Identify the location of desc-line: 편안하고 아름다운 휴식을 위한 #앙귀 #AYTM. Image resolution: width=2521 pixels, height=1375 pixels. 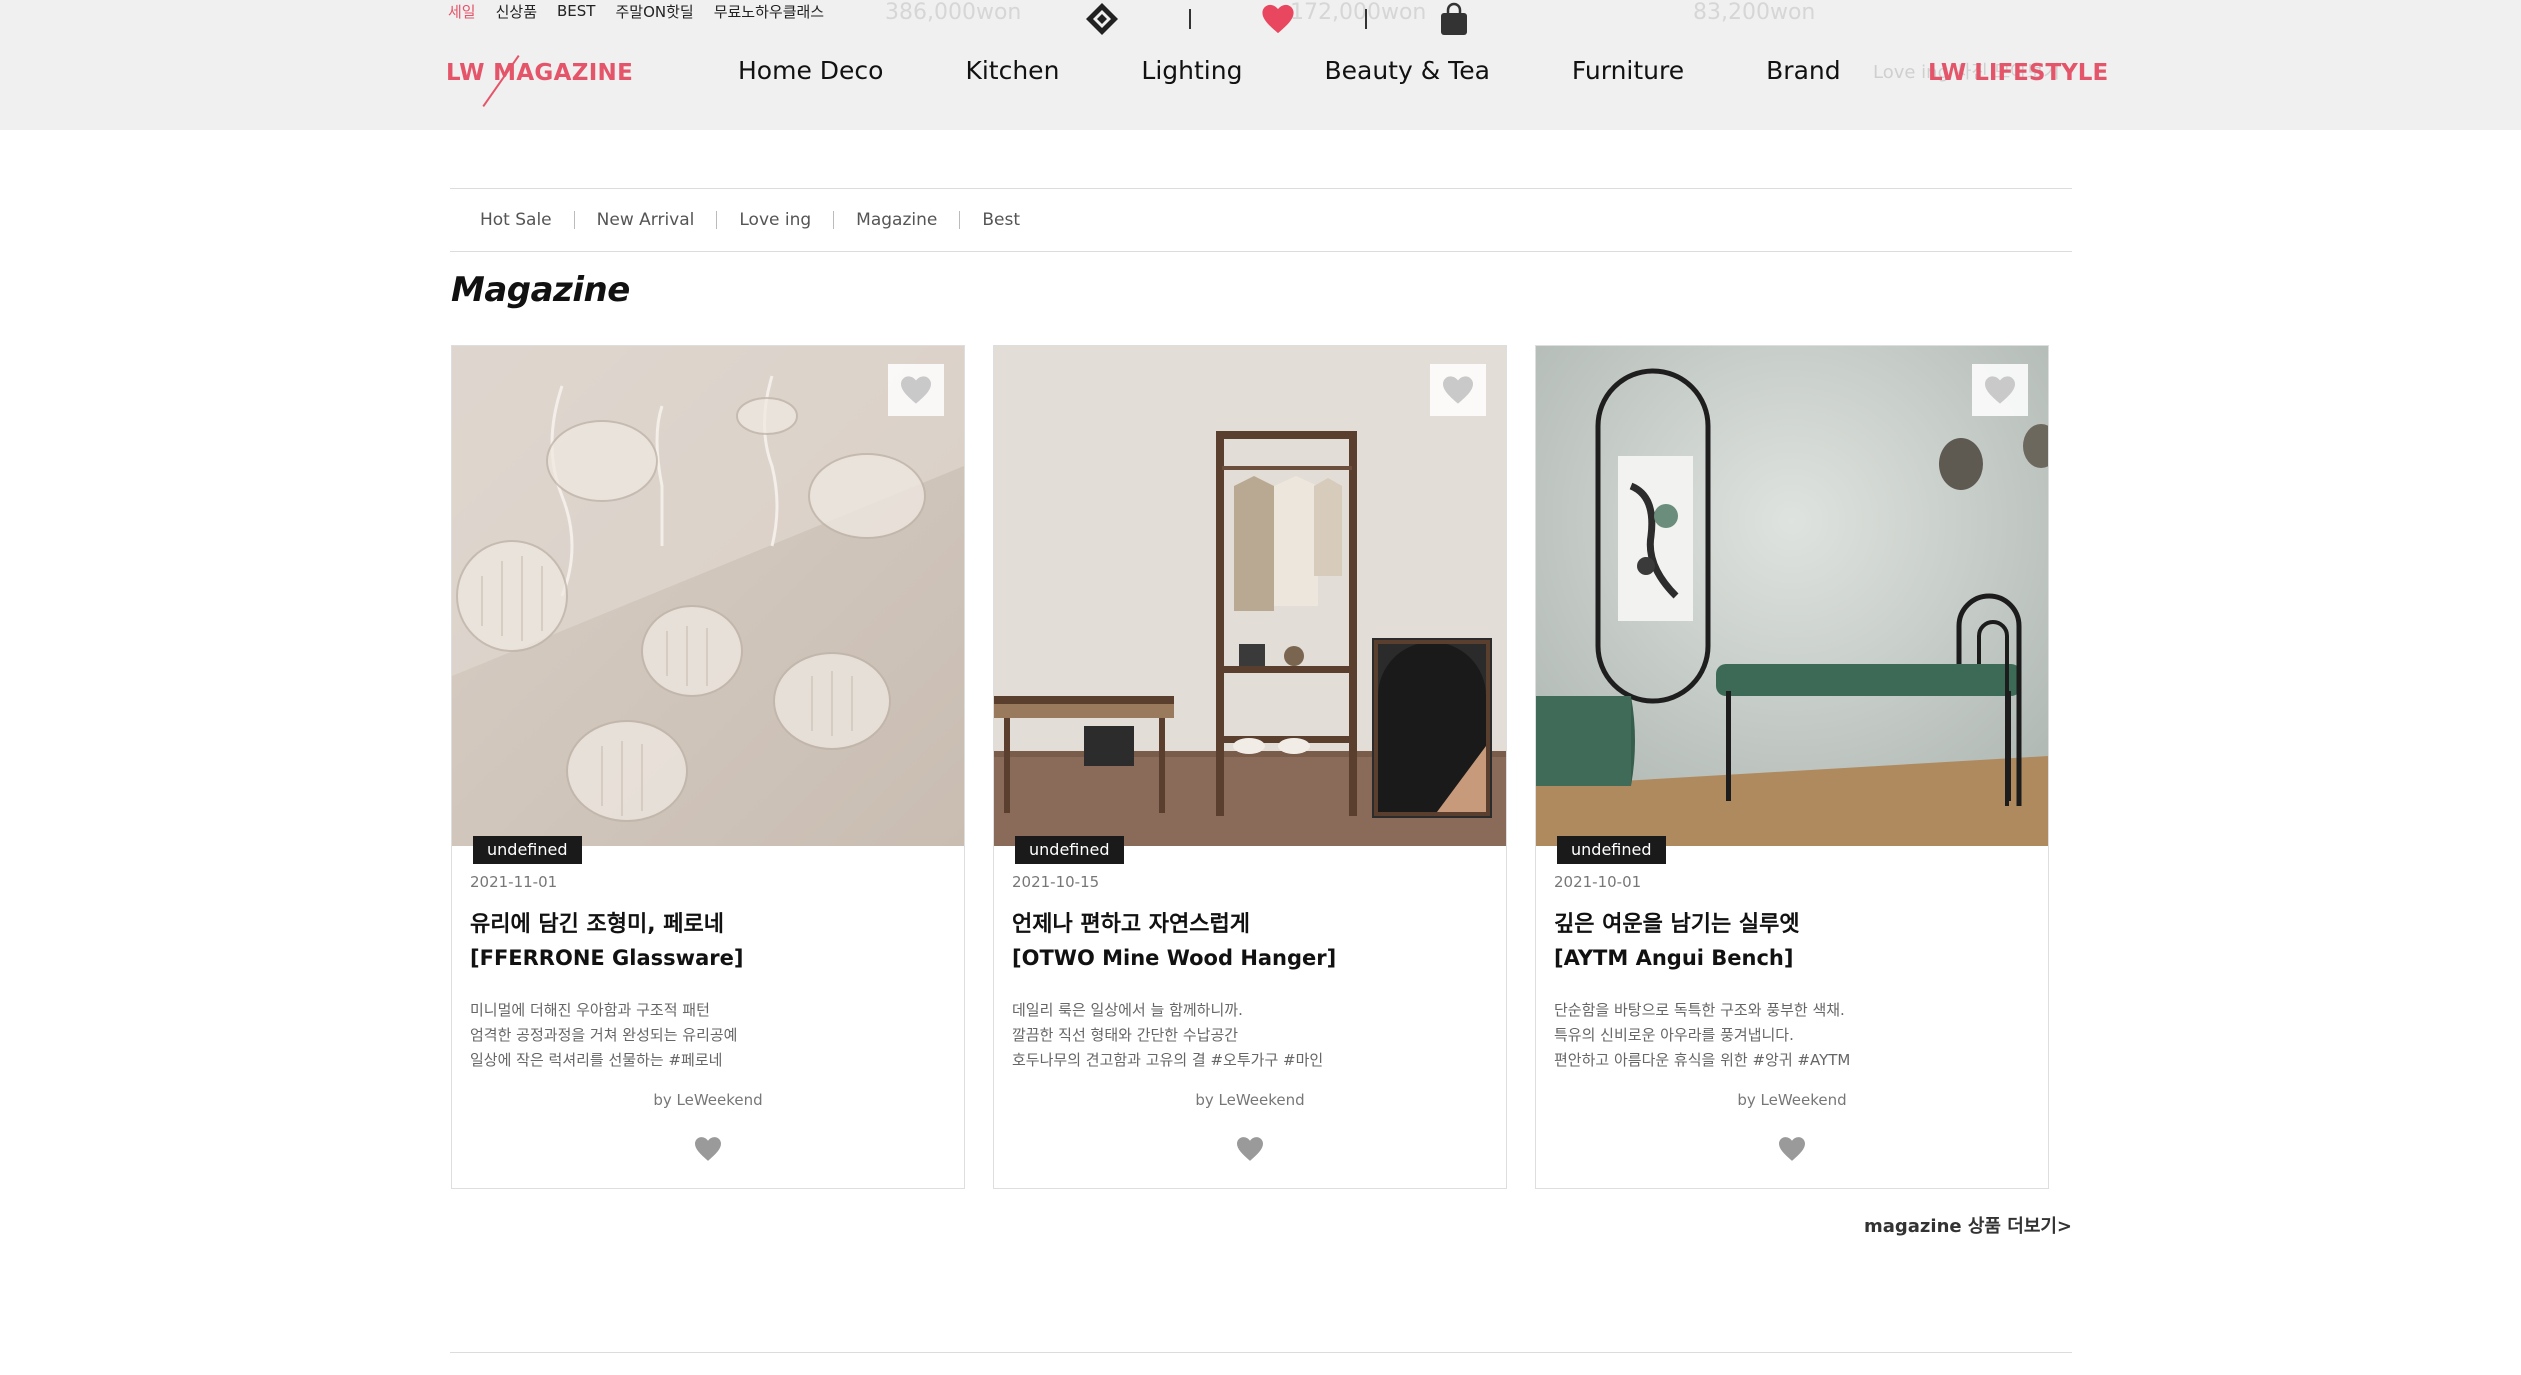
(1702, 1060).